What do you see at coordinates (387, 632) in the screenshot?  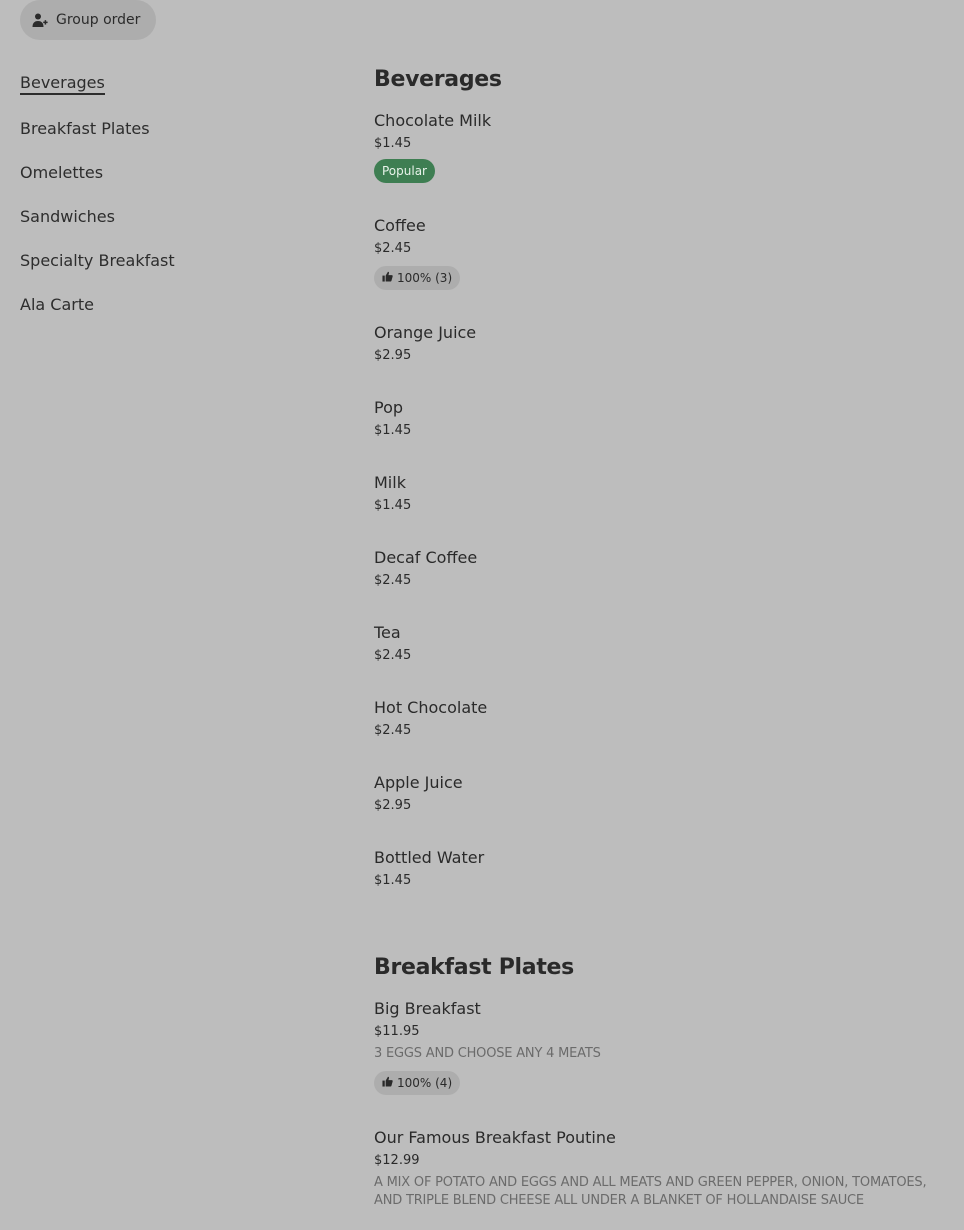 I see `item-name: Tea` at bounding box center [387, 632].